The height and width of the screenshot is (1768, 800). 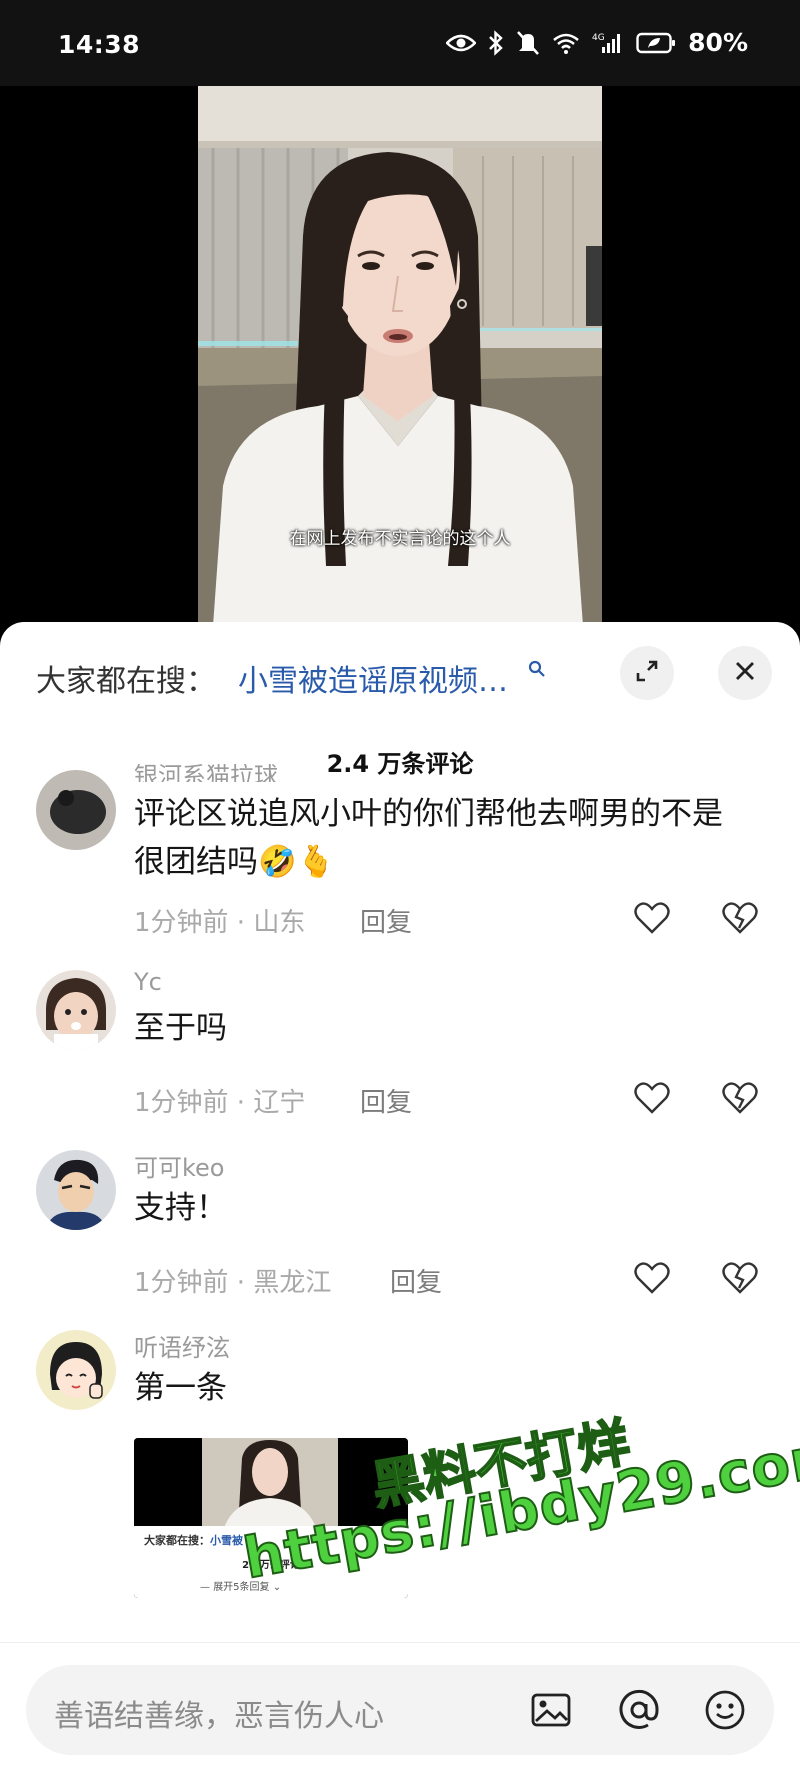 I want to click on comment-count: 2.4 万条评论, so click(x=400, y=764).